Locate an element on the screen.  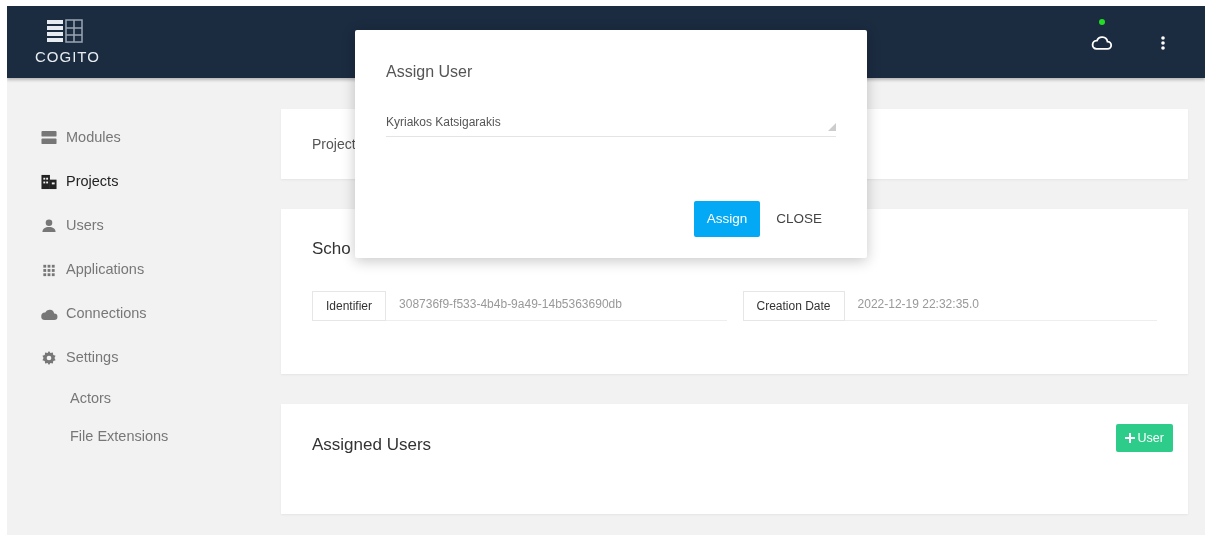
user-icon is located at coordinates (49, 226).